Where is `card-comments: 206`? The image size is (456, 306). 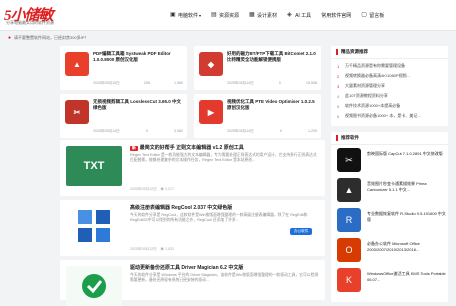
card-comments: 206 is located at coordinates (146, 83).